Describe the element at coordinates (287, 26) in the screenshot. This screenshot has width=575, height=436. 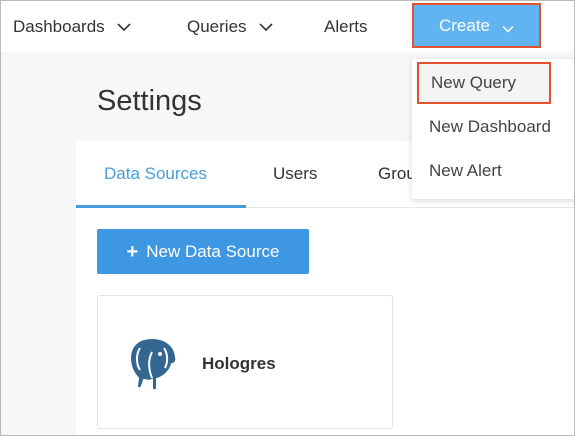
I see `top-nav: Dashboards Queries Alerts Create` at that location.